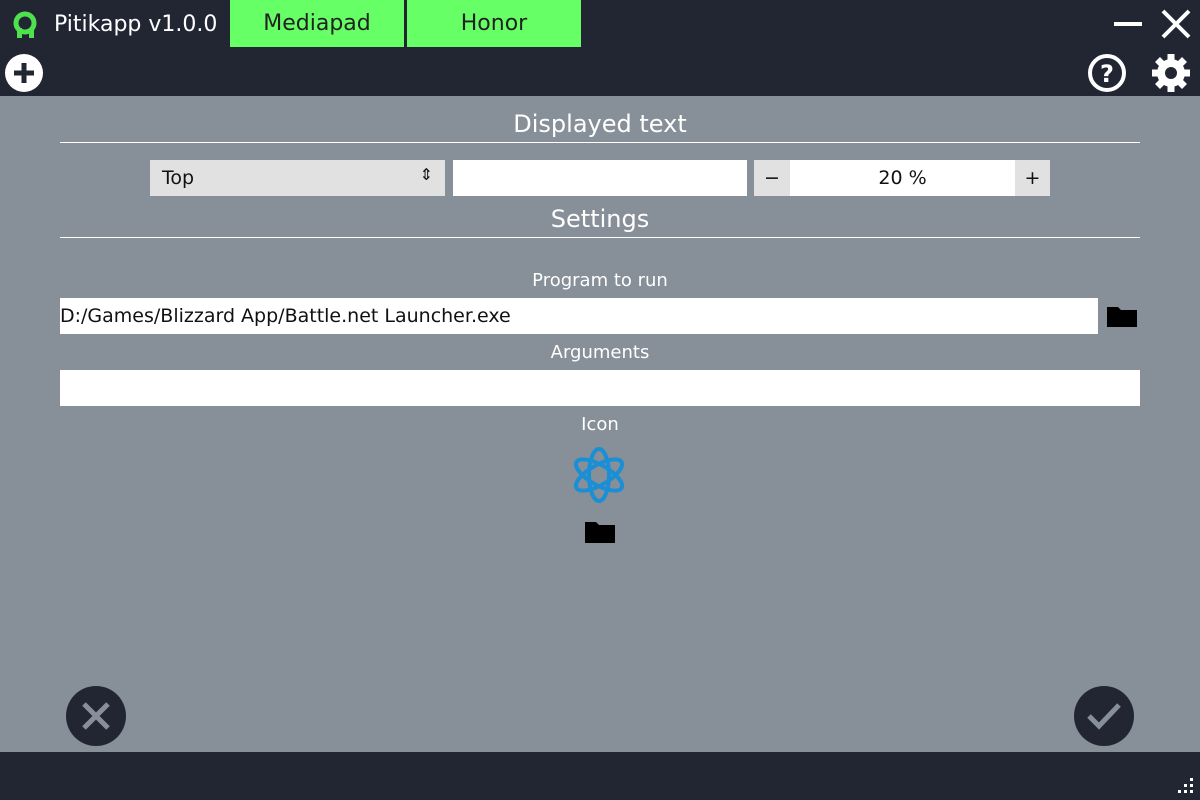 This screenshot has height=800, width=1200. Describe the element at coordinates (1129, 24) in the screenshot. I see `minimize-icon` at that location.